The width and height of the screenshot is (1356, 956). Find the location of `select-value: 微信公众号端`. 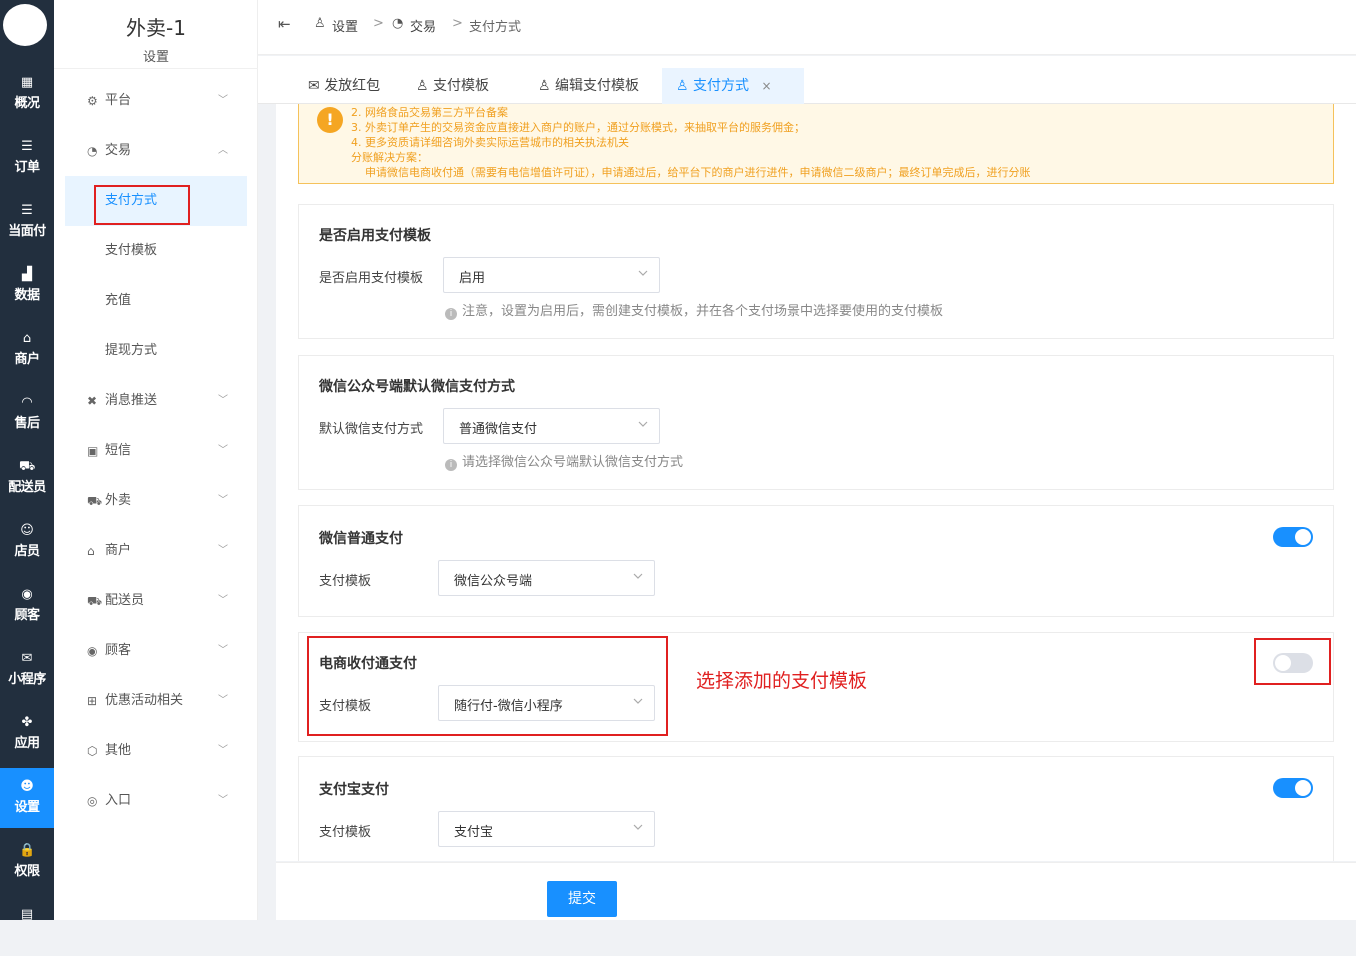

select-value: 微信公众号端 is located at coordinates (493, 581).